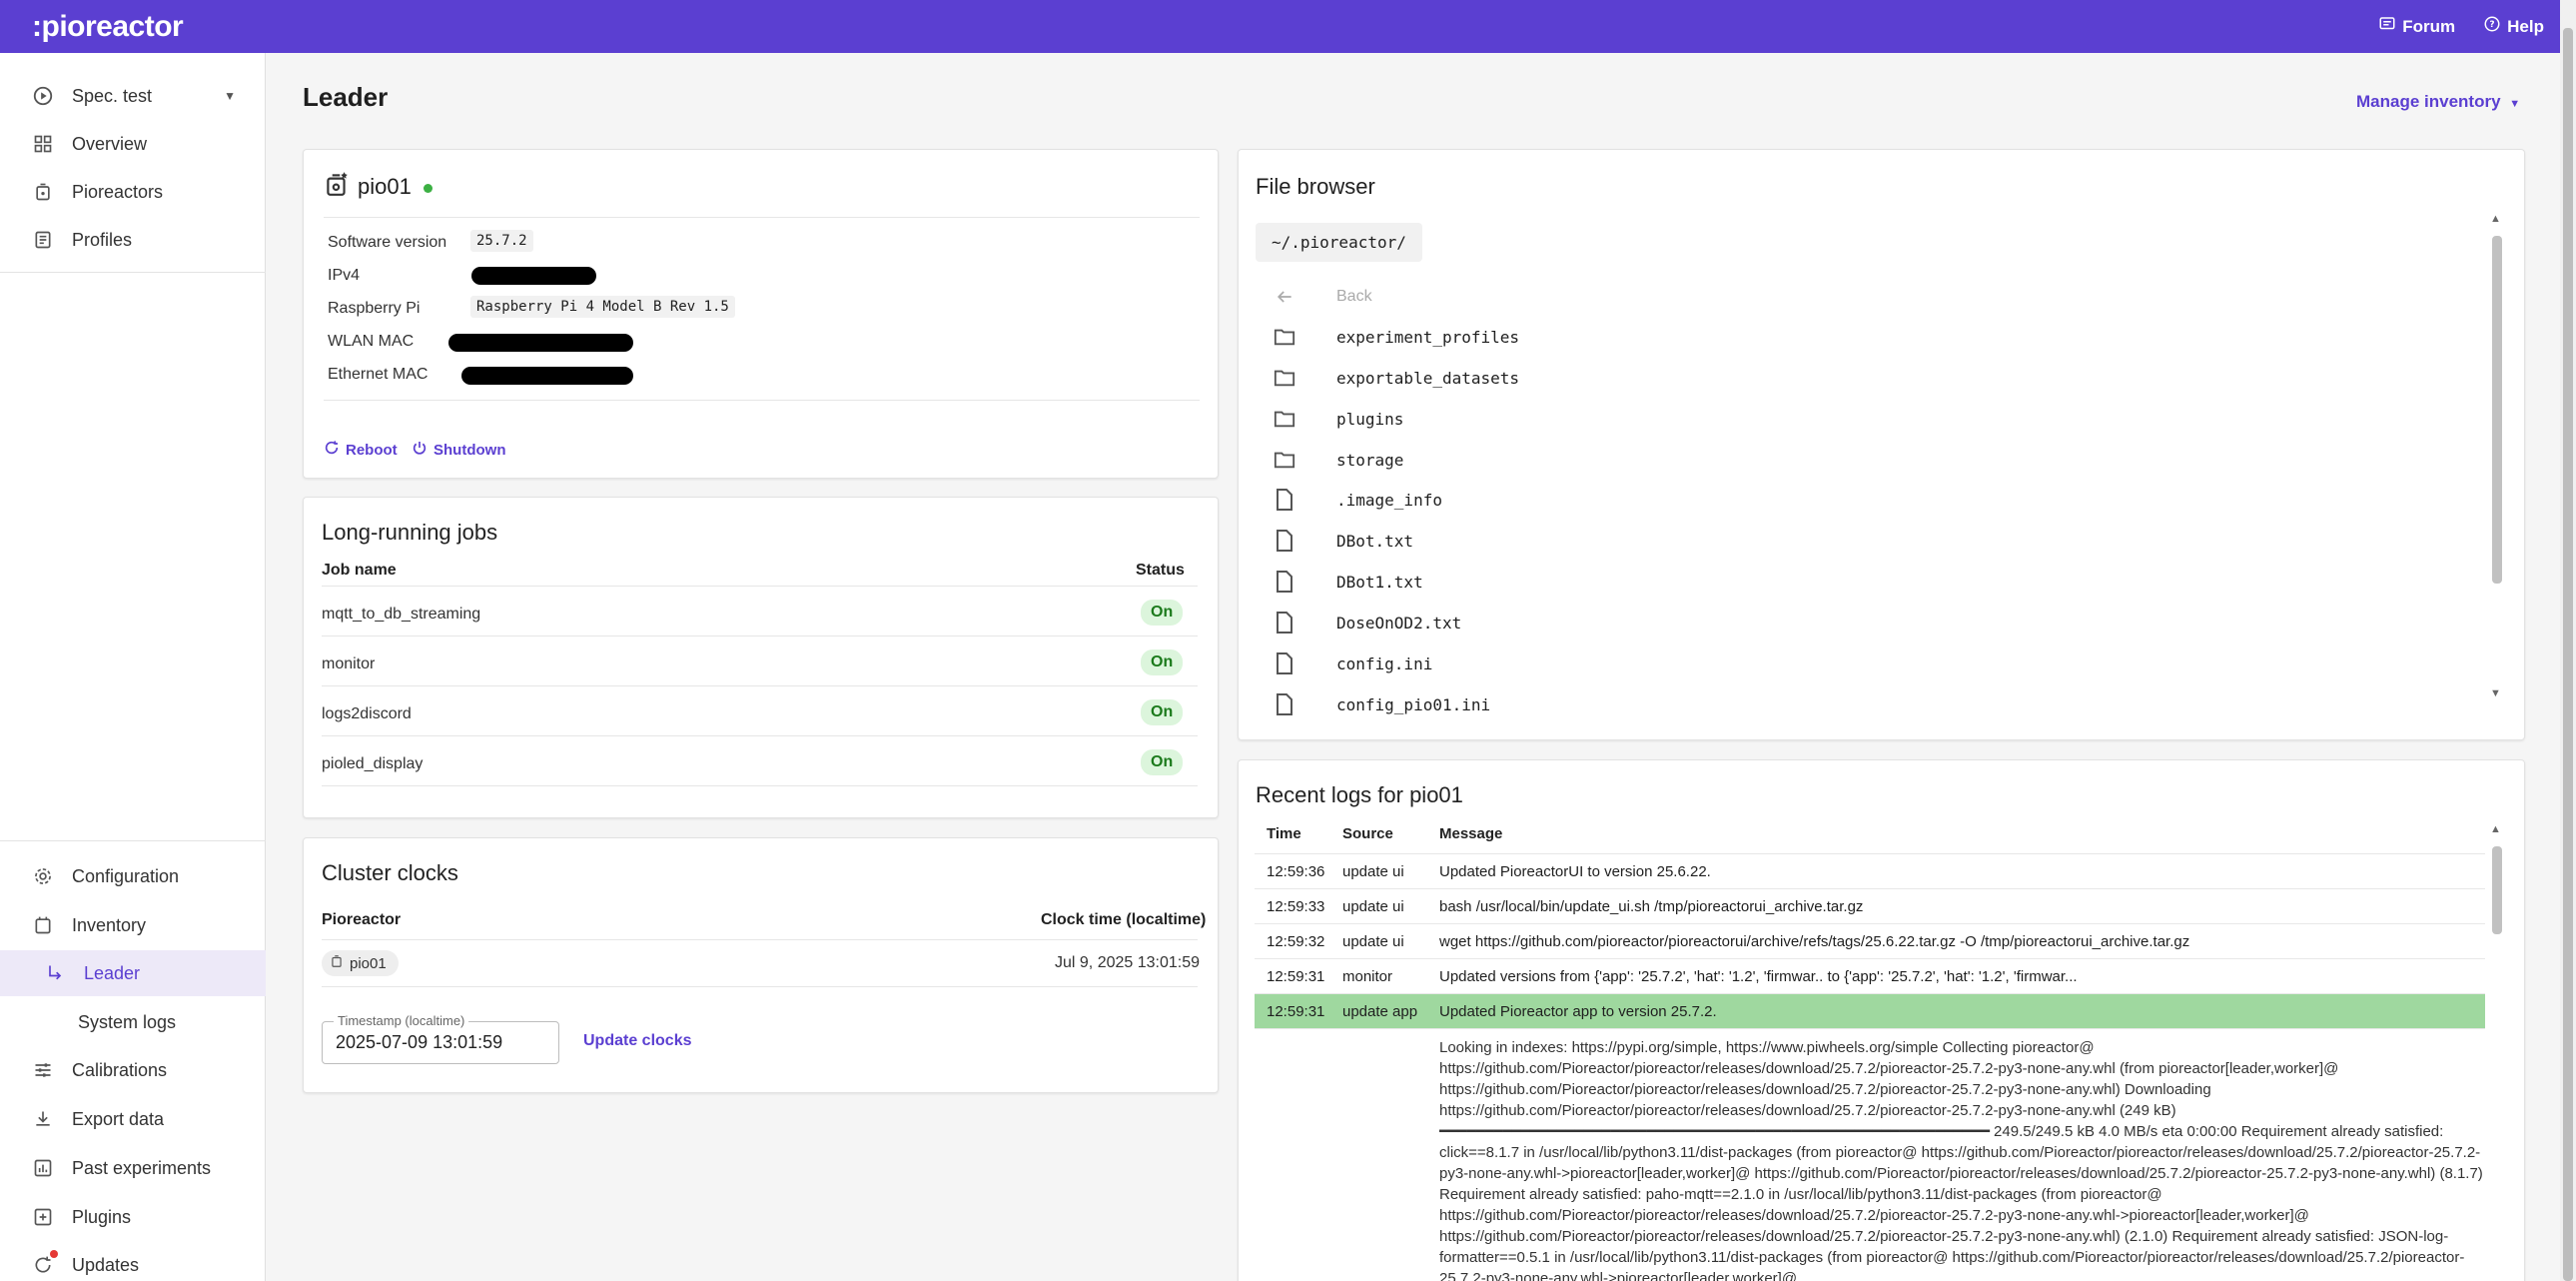 This screenshot has height=1281, width=2576. Describe the element at coordinates (402, 614) in the screenshot. I see `job-name: mqtt_to_db_streaming` at that location.